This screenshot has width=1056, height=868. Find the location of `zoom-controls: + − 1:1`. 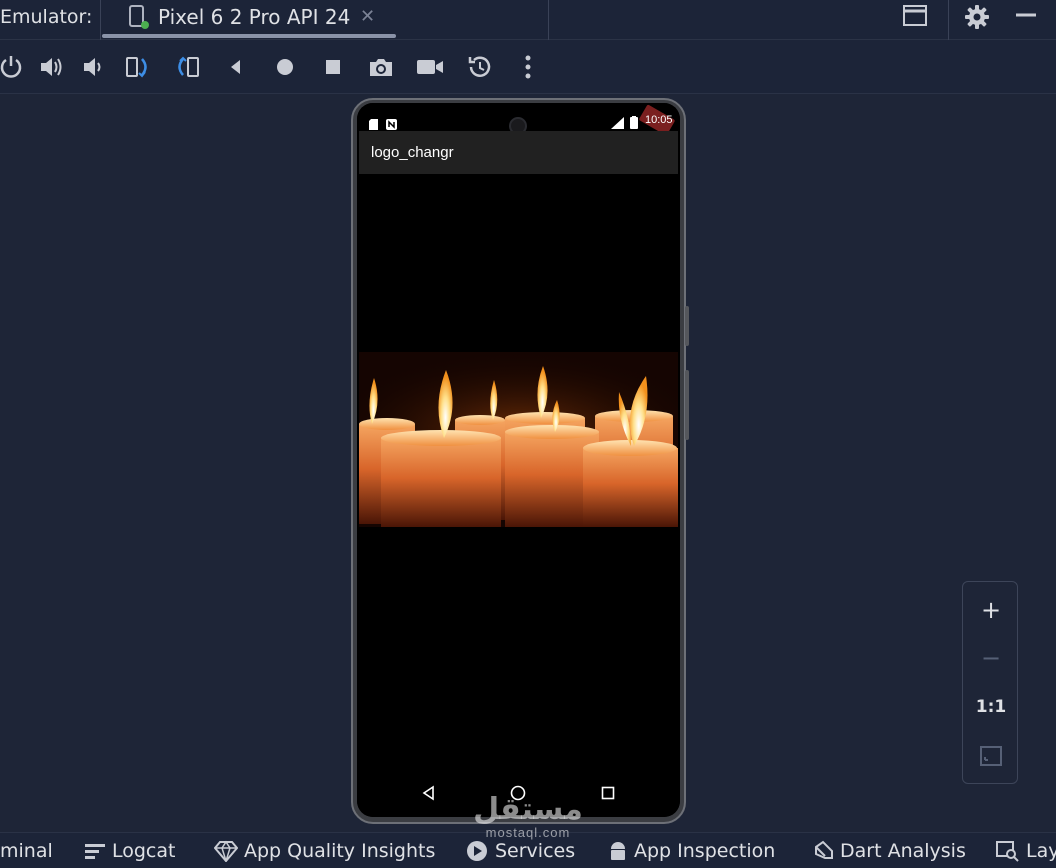

zoom-controls: + − 1:1 is located at coordinates (990, 682).